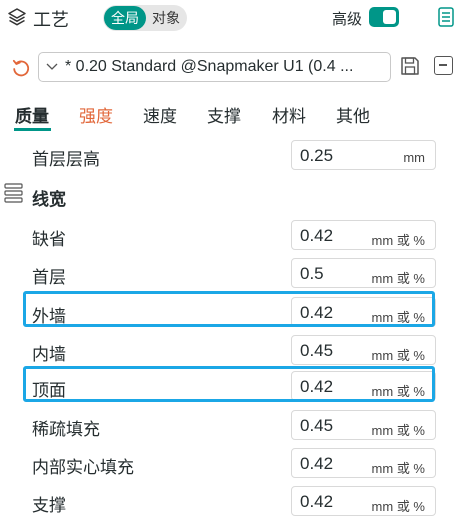  I want to click on setting-label: 缺省, so click(49, 239).